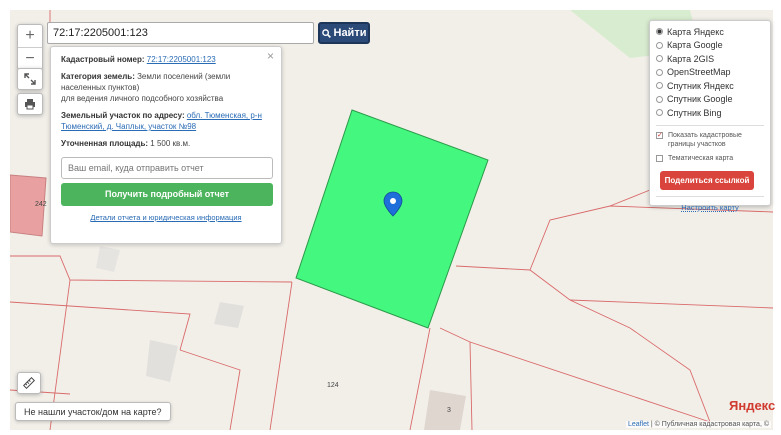 The image size is (781, 435). Describe the element at coordinates (93, 411) in the screenshot. I see `not-found-button: Не нашли участок/дом на карте?` at that location.